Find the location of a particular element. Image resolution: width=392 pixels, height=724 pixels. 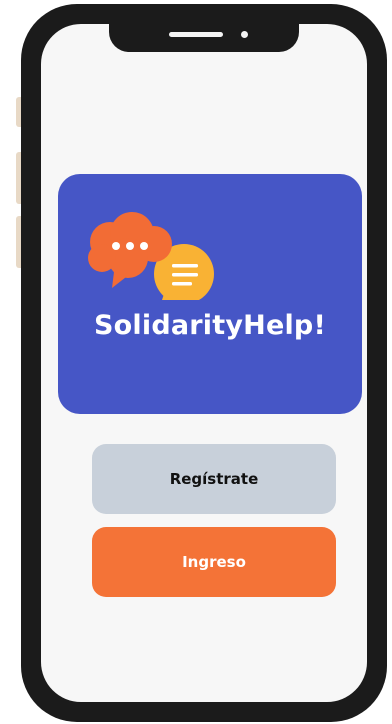

notch is located at coordinates (204, 38).